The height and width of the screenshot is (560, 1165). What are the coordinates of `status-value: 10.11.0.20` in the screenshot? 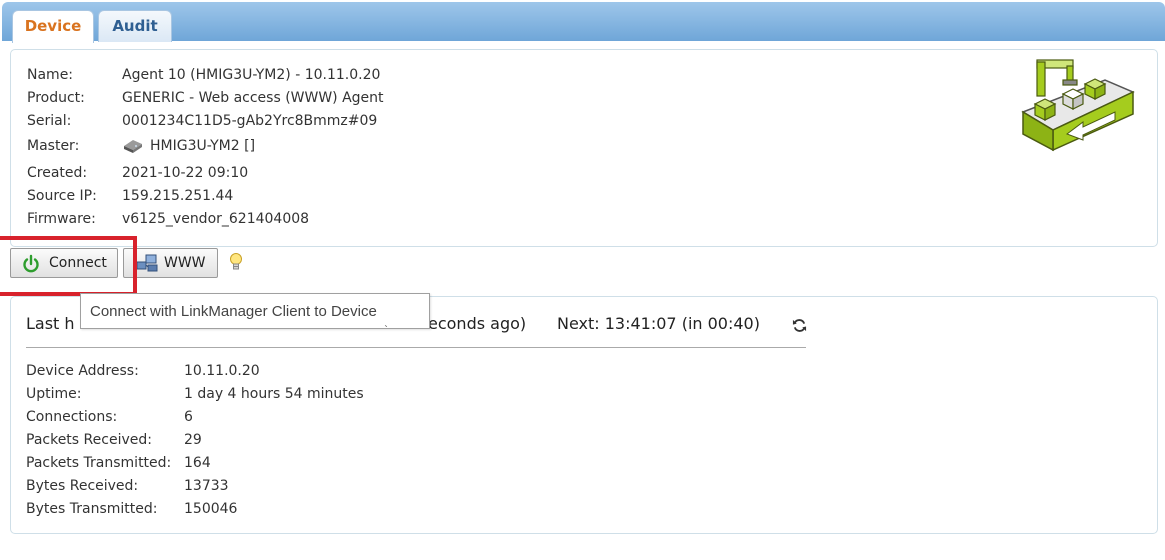 It's located at (222, 371).